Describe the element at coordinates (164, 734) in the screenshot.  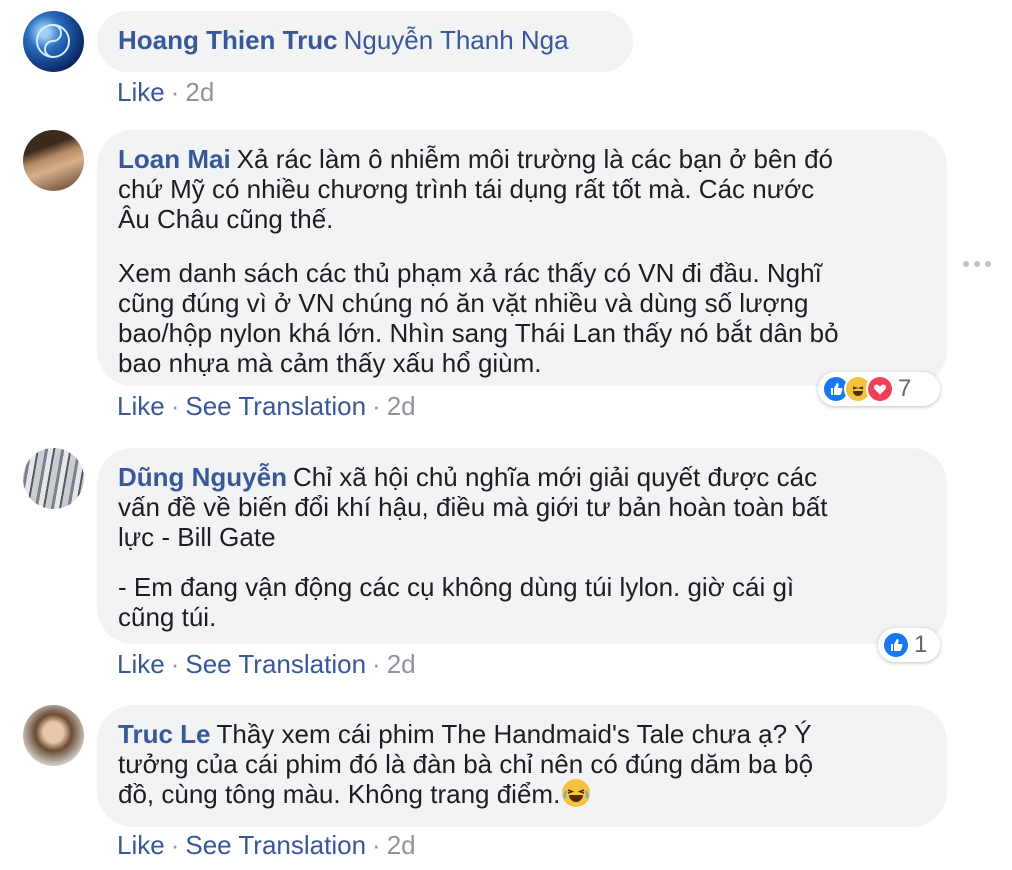
I see `author-name: Truc Le` at that location.